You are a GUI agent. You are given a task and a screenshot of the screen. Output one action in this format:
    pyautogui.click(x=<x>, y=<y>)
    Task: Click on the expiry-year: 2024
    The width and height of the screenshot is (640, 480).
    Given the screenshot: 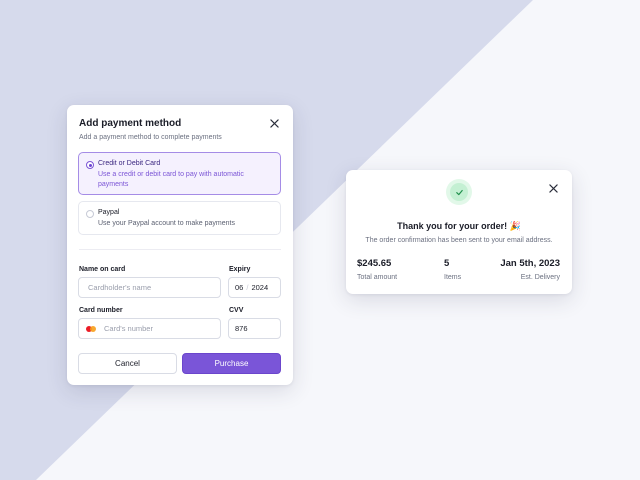 What is the action you would take?
    pyautogui.click(x=260, y=287)
    